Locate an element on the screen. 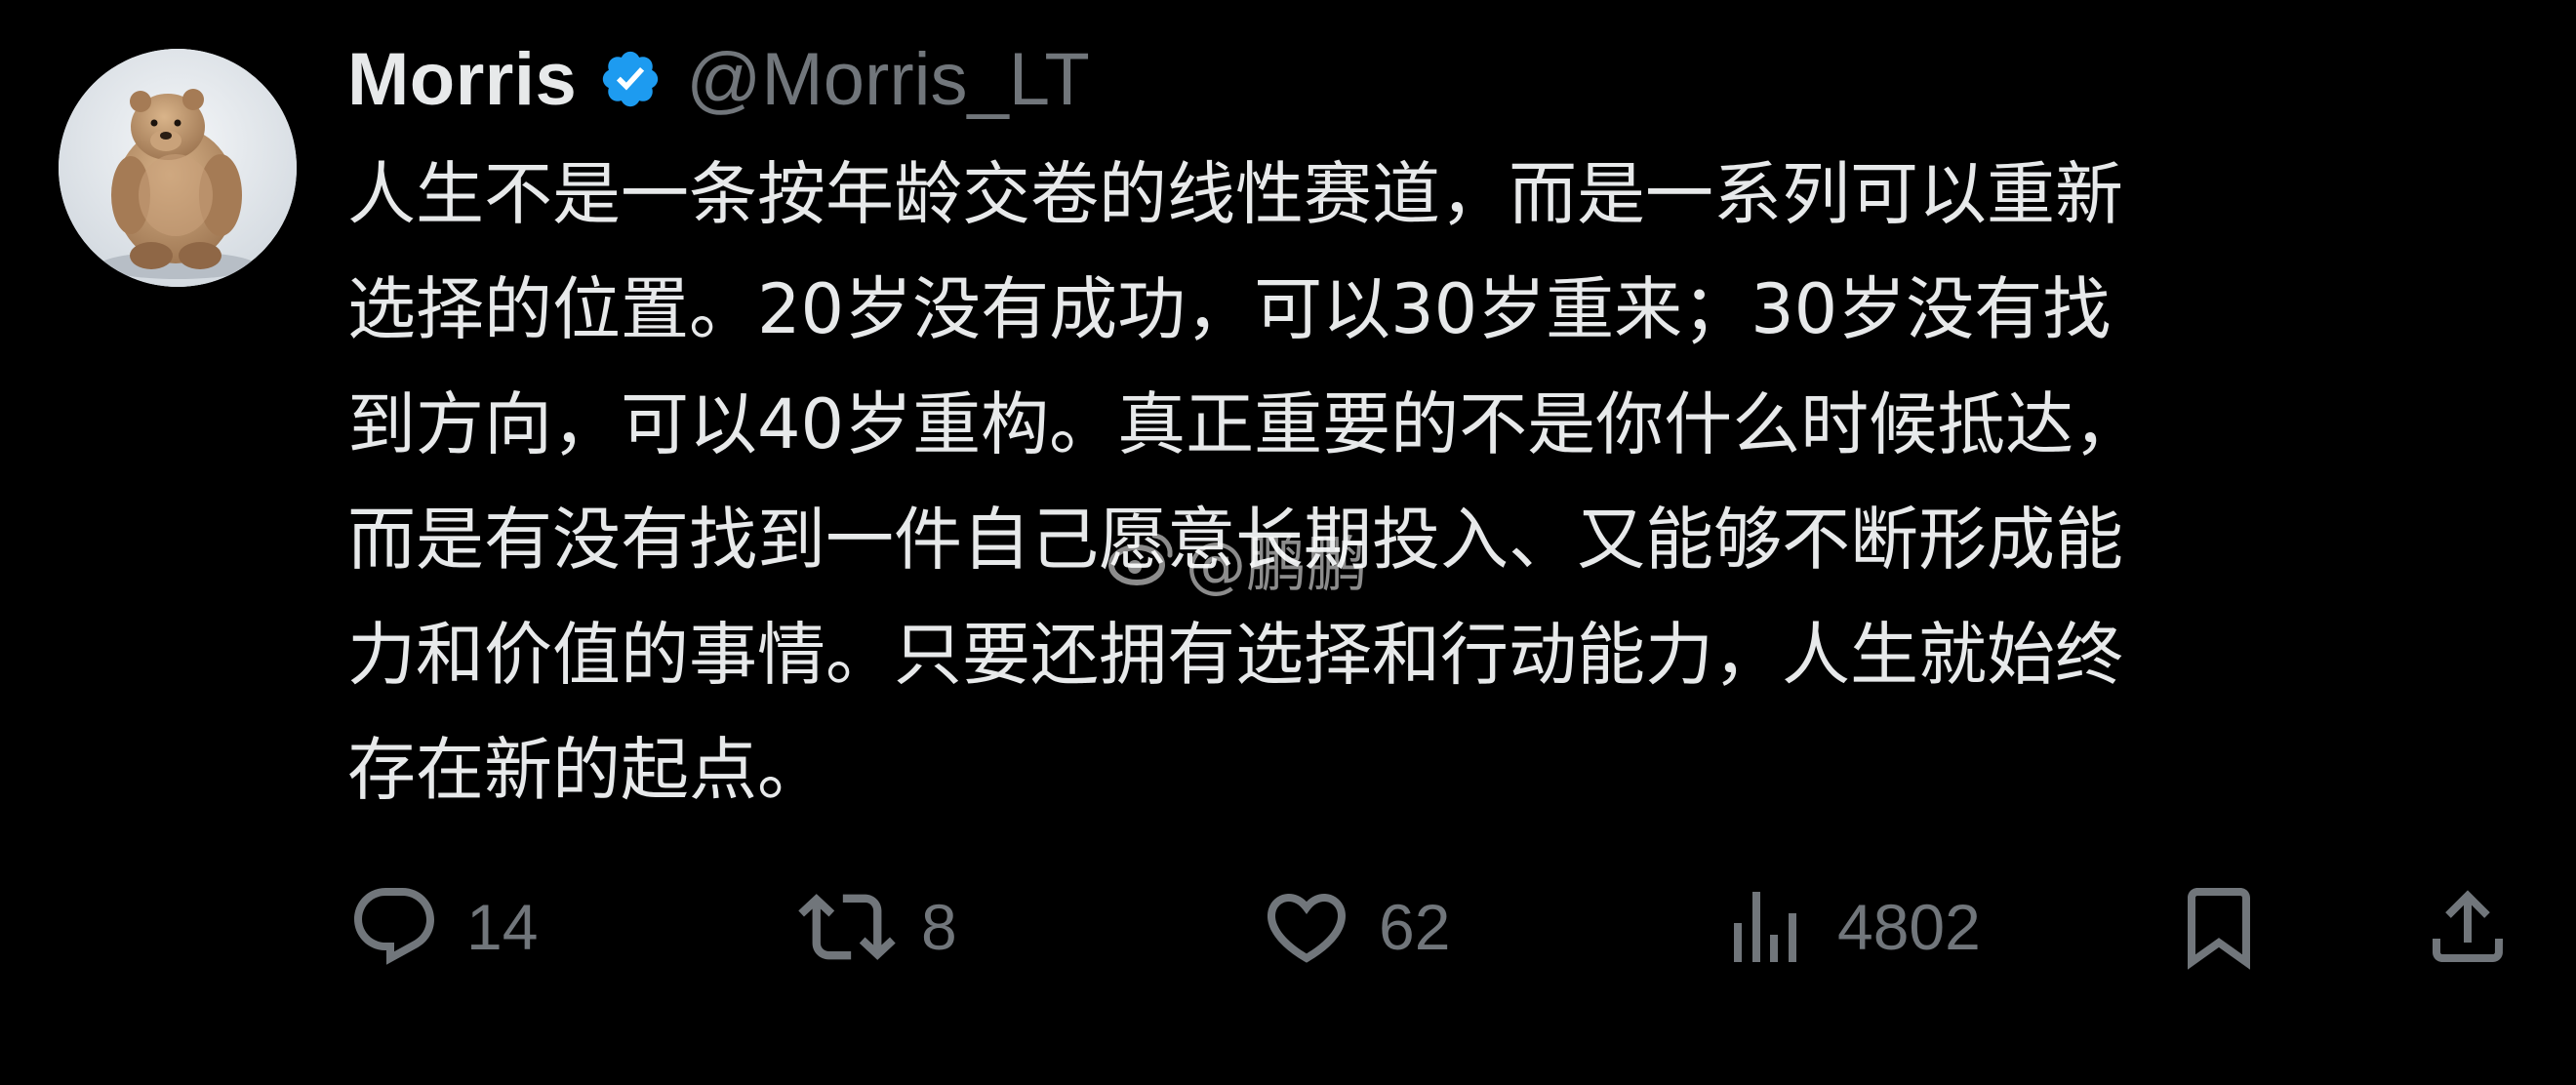 The height and width of the screenshot is (1085, 2576). retweet-icon is located at coordinates (847, 927).